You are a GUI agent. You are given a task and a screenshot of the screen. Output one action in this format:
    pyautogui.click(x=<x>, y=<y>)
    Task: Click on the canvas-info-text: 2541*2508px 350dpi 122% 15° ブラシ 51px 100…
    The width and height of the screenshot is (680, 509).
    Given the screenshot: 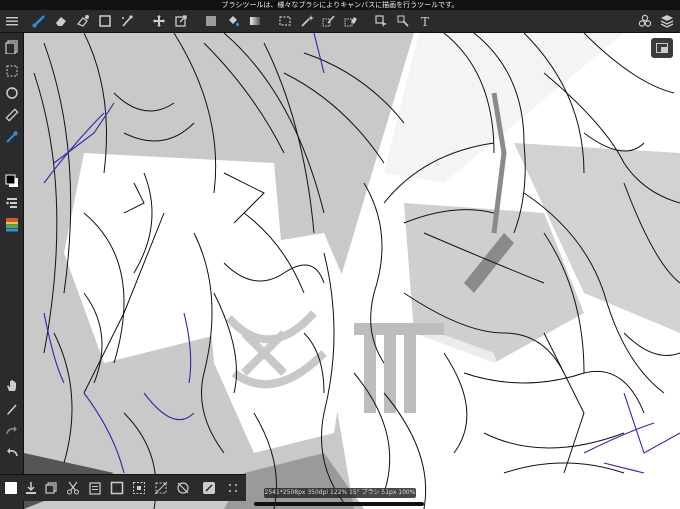 What is the action you would take?
    pyautogui.click(x=340, y=492)
    